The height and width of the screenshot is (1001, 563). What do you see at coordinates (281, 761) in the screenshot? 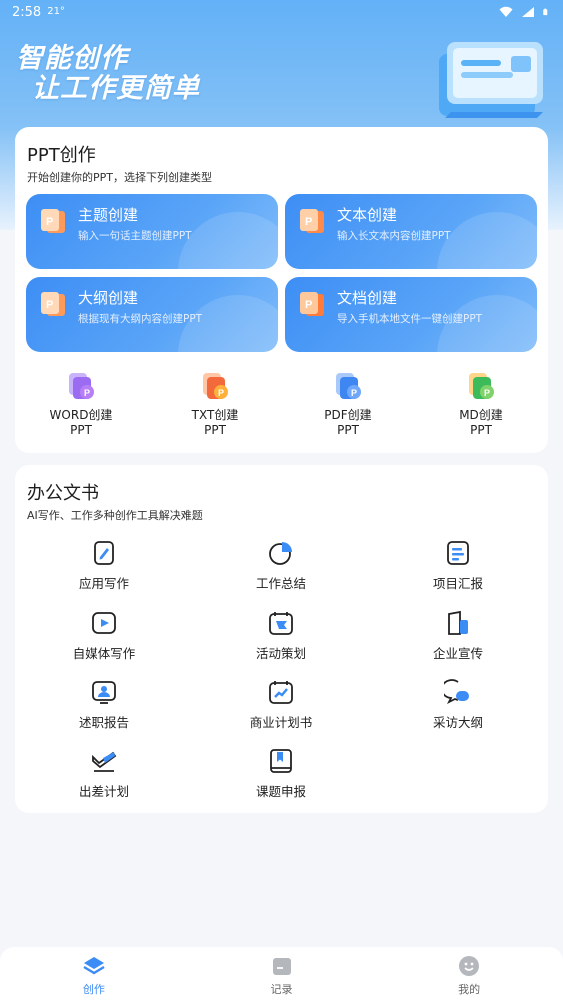
I see `book-icon` at bounding box center [281, 761].